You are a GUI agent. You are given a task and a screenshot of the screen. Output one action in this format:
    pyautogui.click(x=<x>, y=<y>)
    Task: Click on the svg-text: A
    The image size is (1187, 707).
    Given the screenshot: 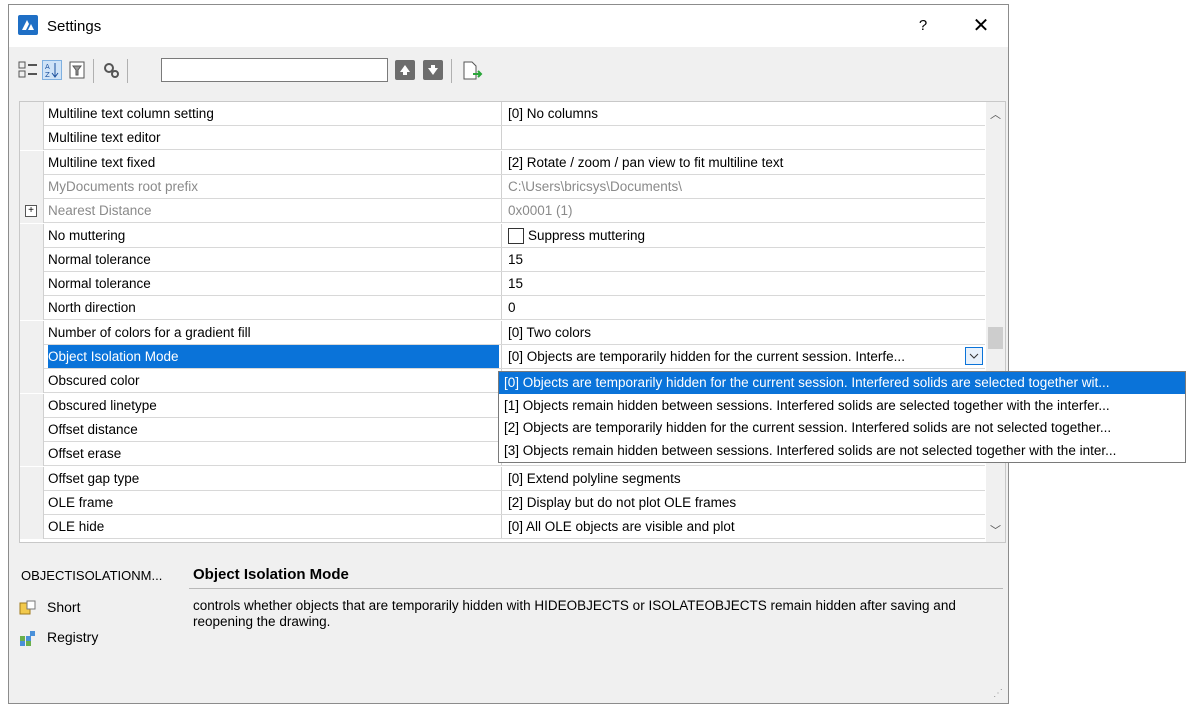 What is the action you would take?
    pyautogui.click(x=47, y=67)
    